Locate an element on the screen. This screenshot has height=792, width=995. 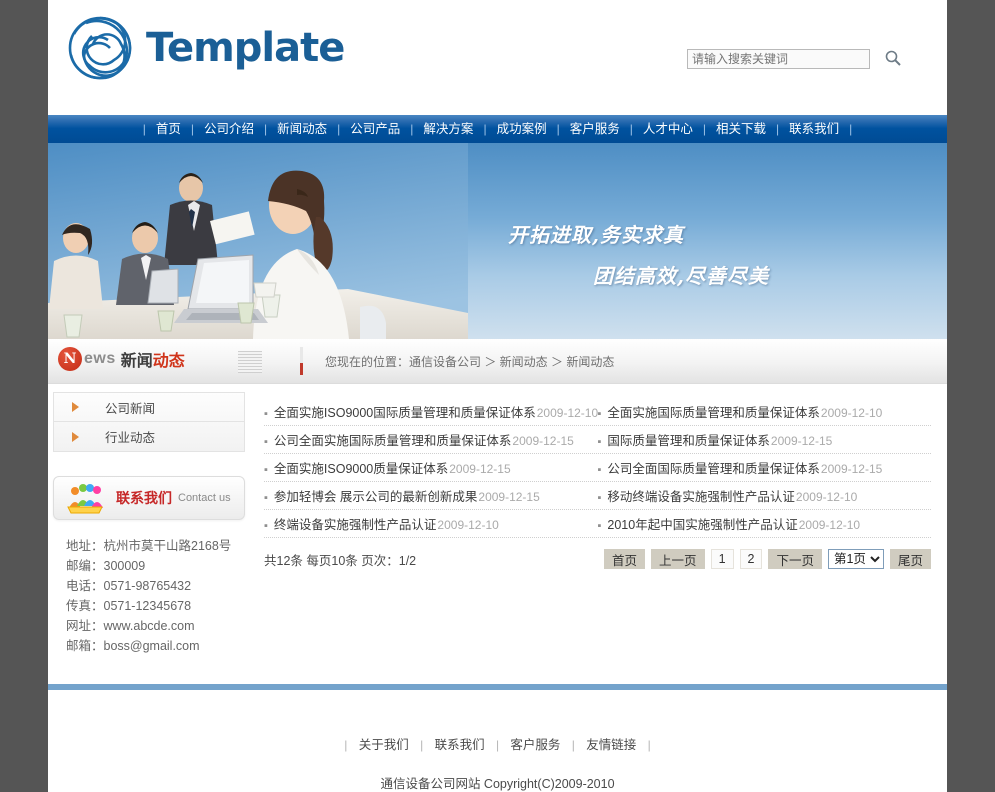
news-item: ▪ 移动终端设备实施强制性产品认证 2009-12-10 is located at coordinates (765, 495).